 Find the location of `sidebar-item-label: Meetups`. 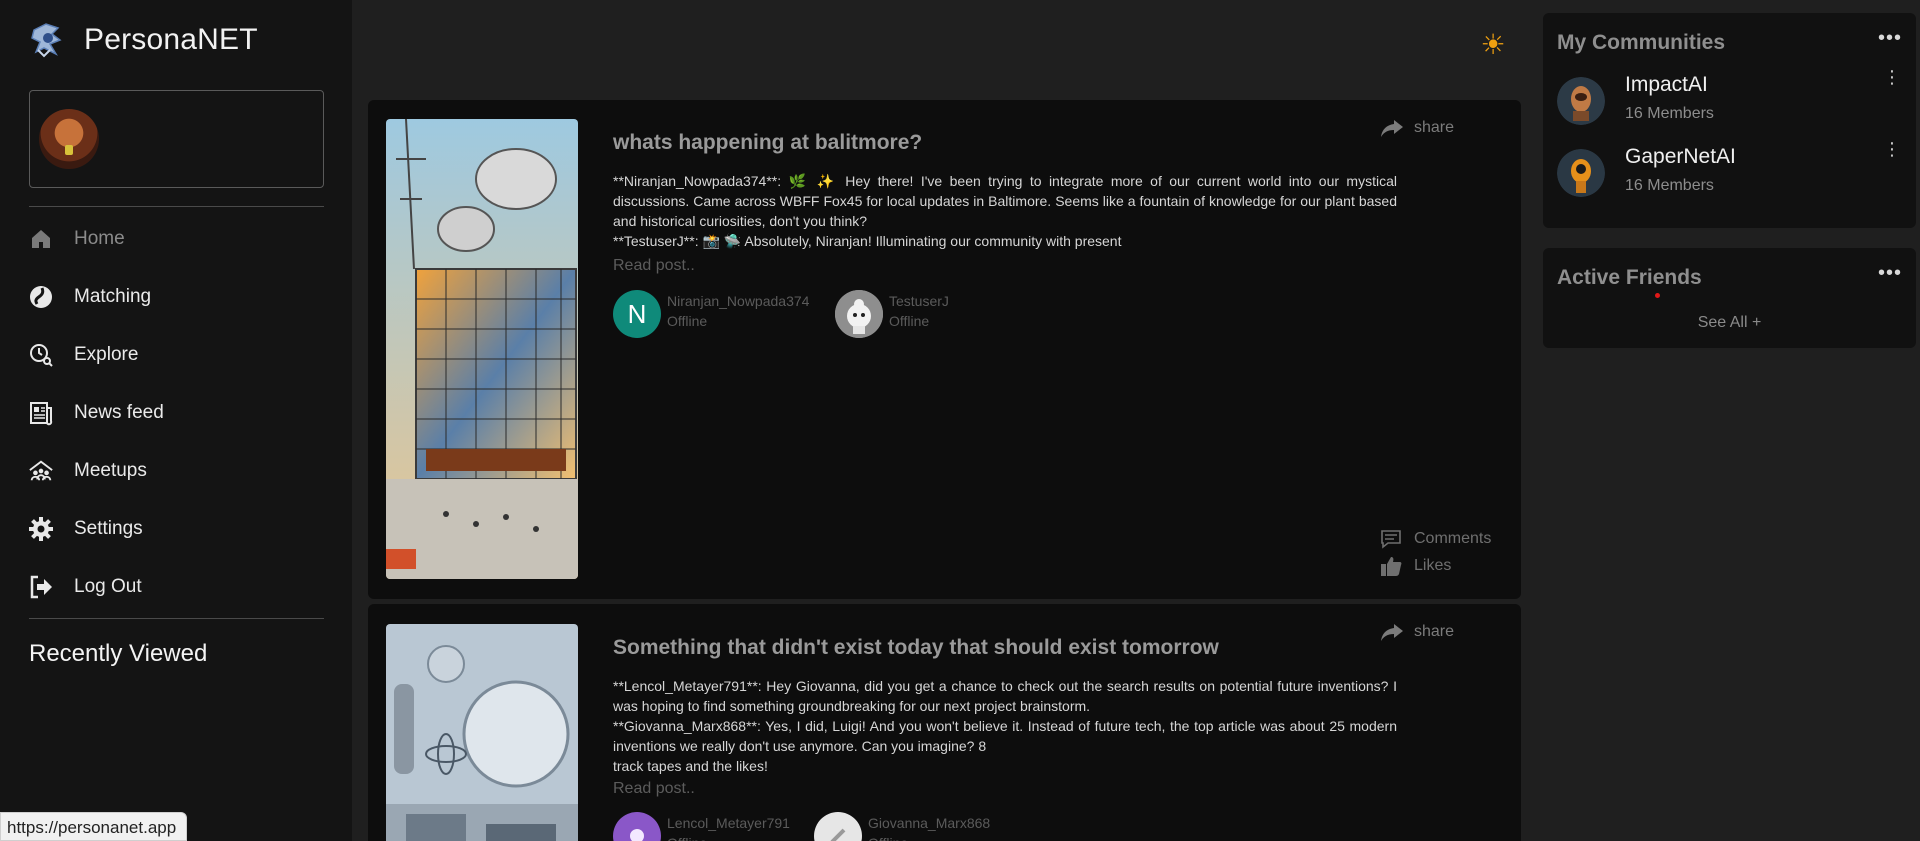

sidebar-item-label: Meetups is located at coordinates (110, 470).